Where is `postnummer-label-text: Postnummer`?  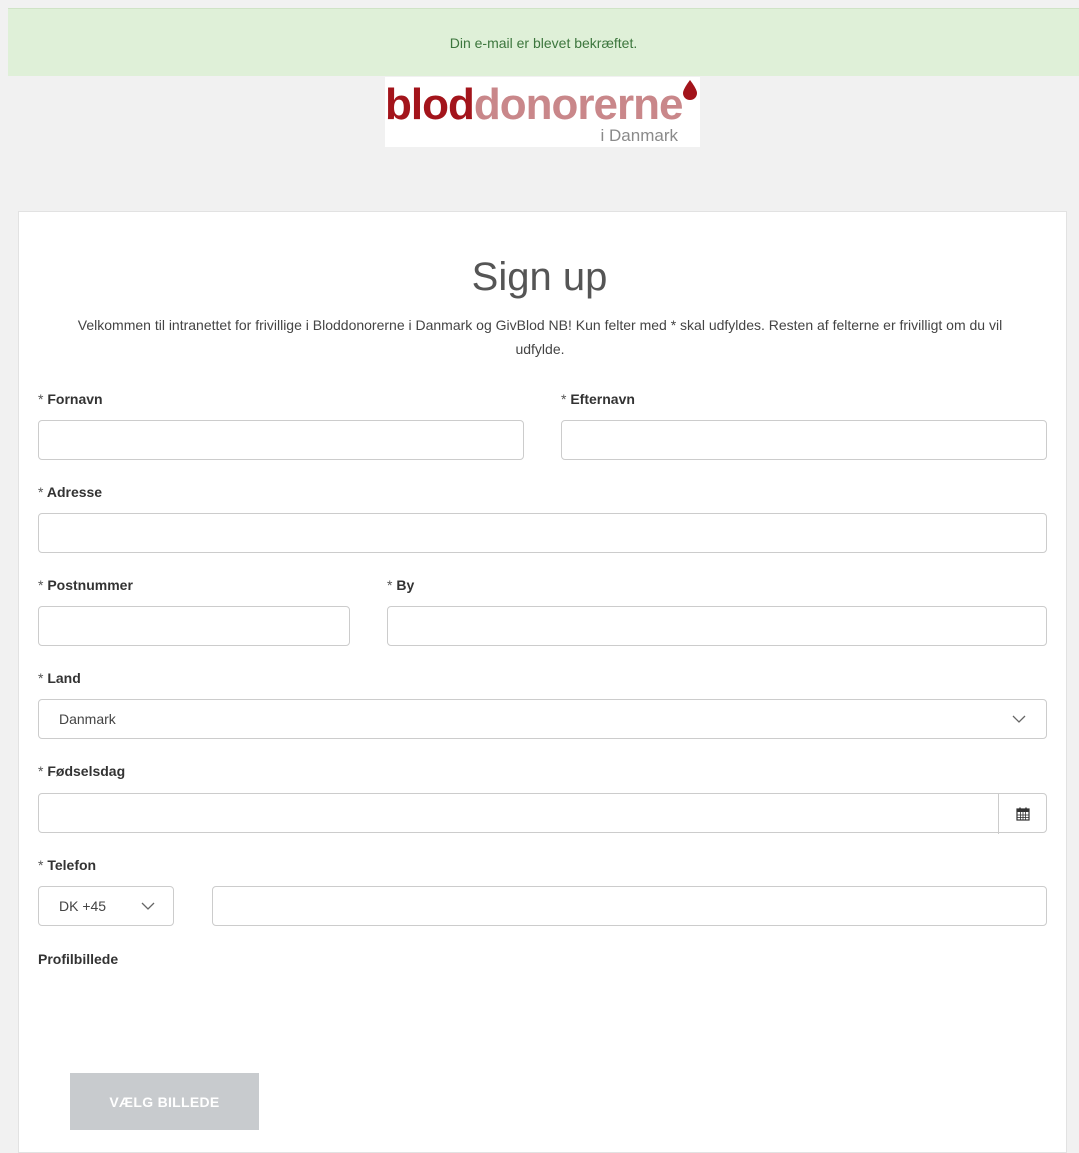 postnummer-label-text: Postnummer is located at coordinates (90, 585).